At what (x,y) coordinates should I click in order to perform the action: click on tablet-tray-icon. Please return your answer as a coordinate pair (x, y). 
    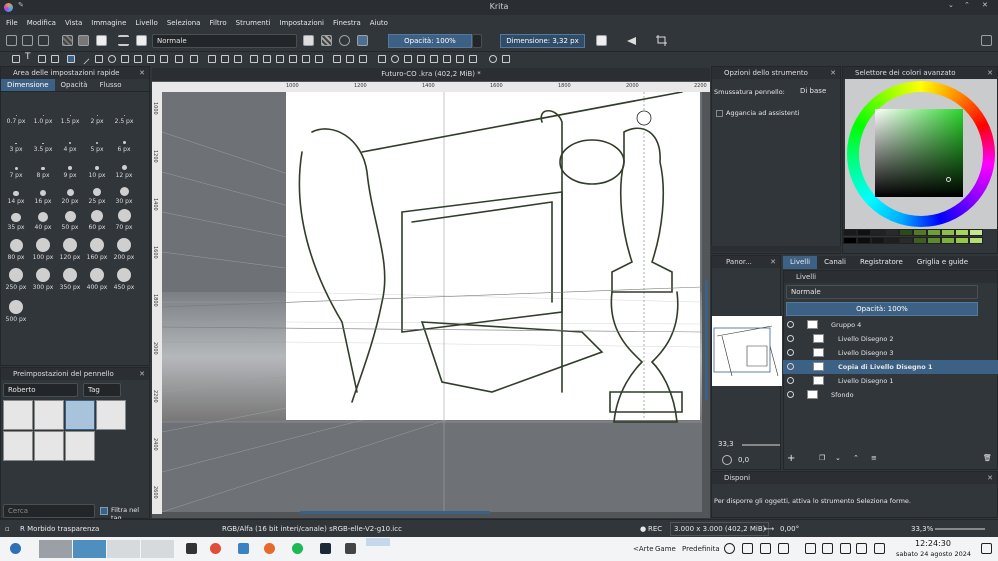
    Looking at the image, I should click on (783, 548).